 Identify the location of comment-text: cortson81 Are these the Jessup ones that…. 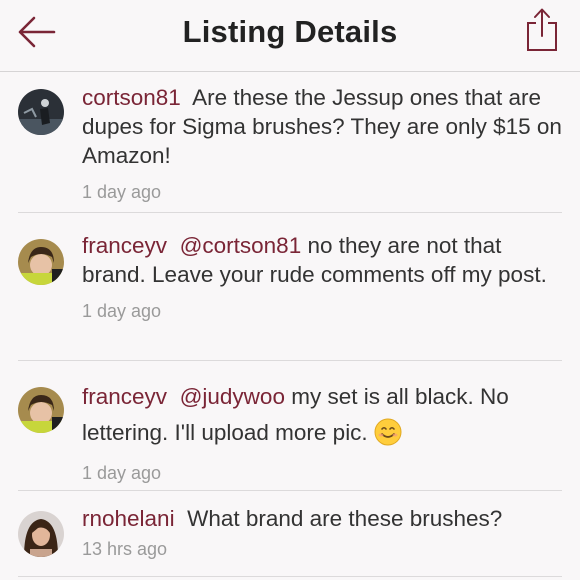
(322, 121).